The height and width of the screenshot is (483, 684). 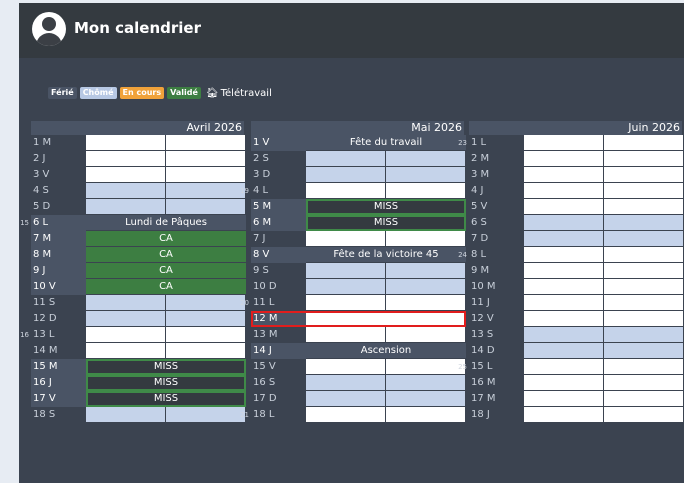 I want to click on avatar, so click(x=49, y=29).